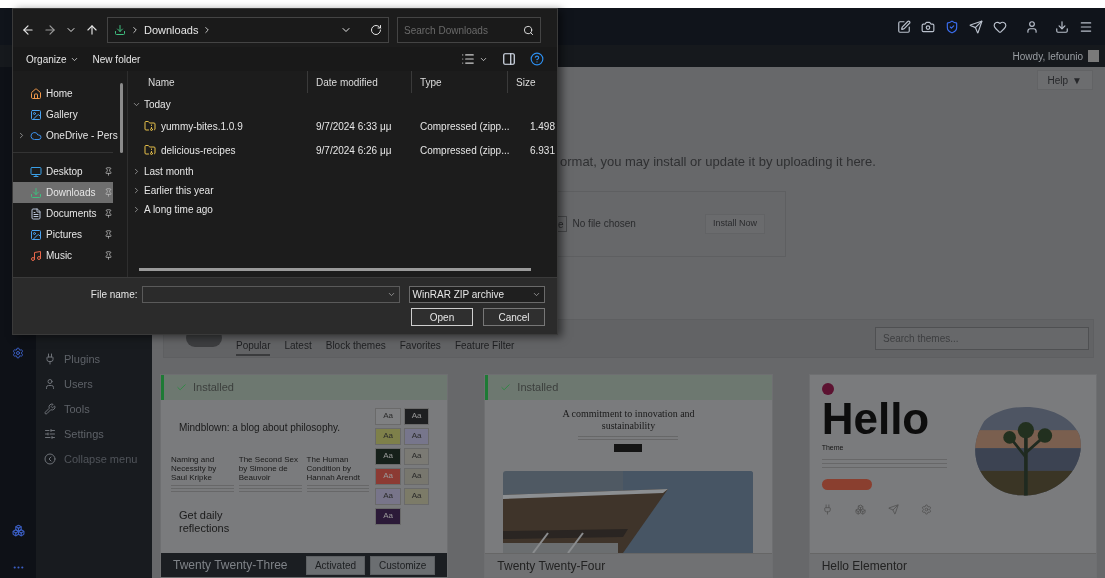  I want to click on music-icon, so click(36, 255).